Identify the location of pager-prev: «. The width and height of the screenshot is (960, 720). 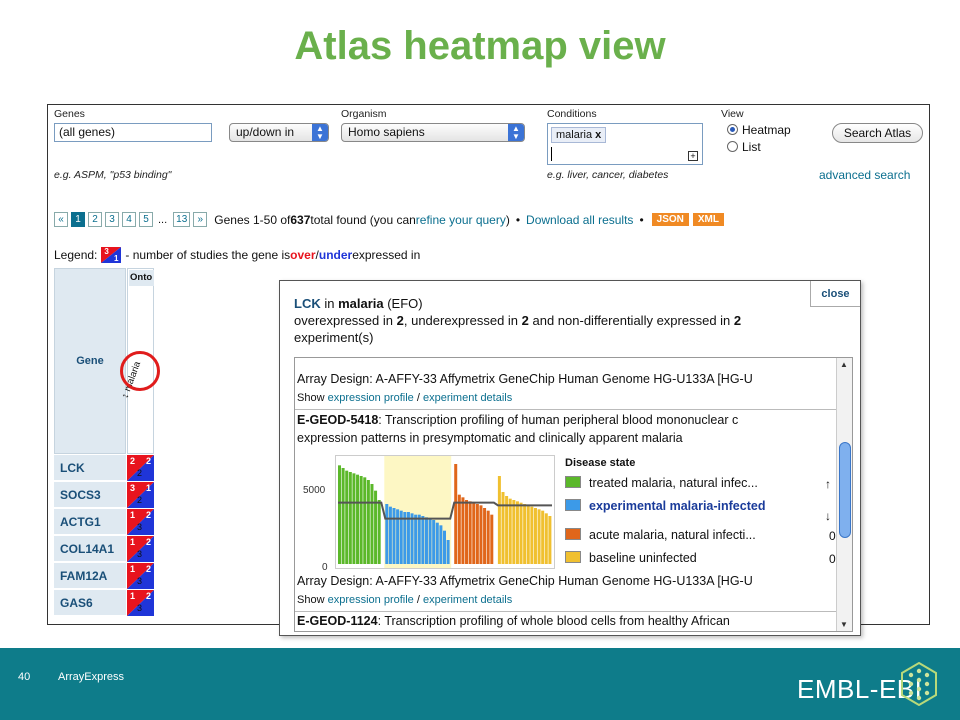
(61, 219).